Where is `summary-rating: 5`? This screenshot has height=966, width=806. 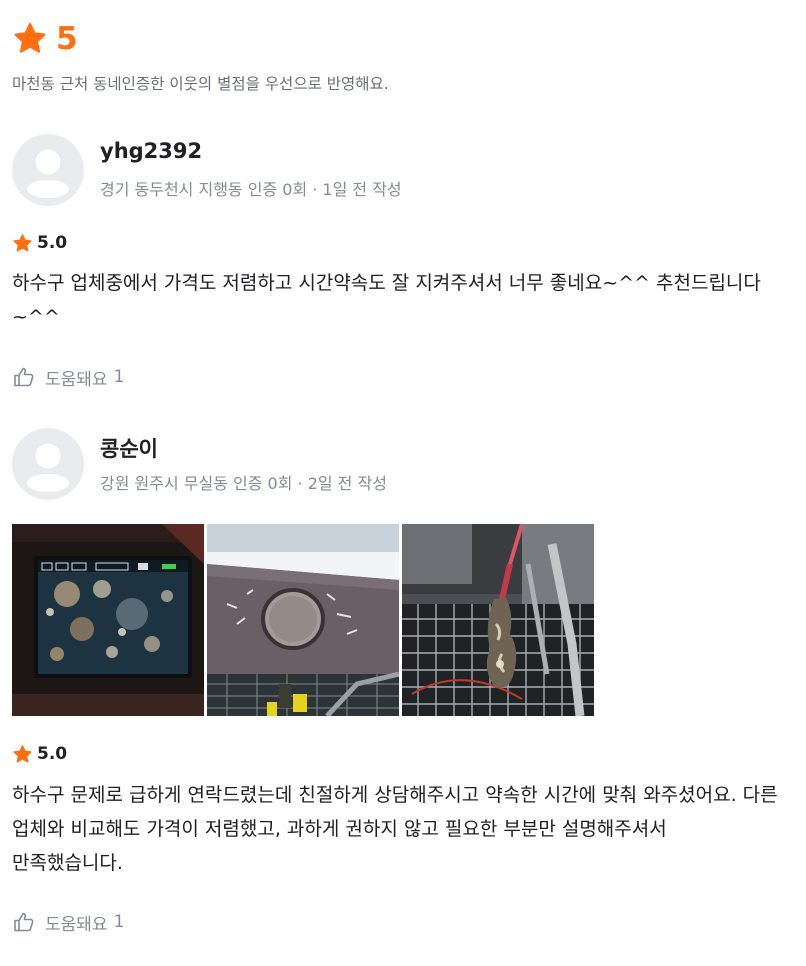
summary-rating: 5 is located at coordinates (45, 39).